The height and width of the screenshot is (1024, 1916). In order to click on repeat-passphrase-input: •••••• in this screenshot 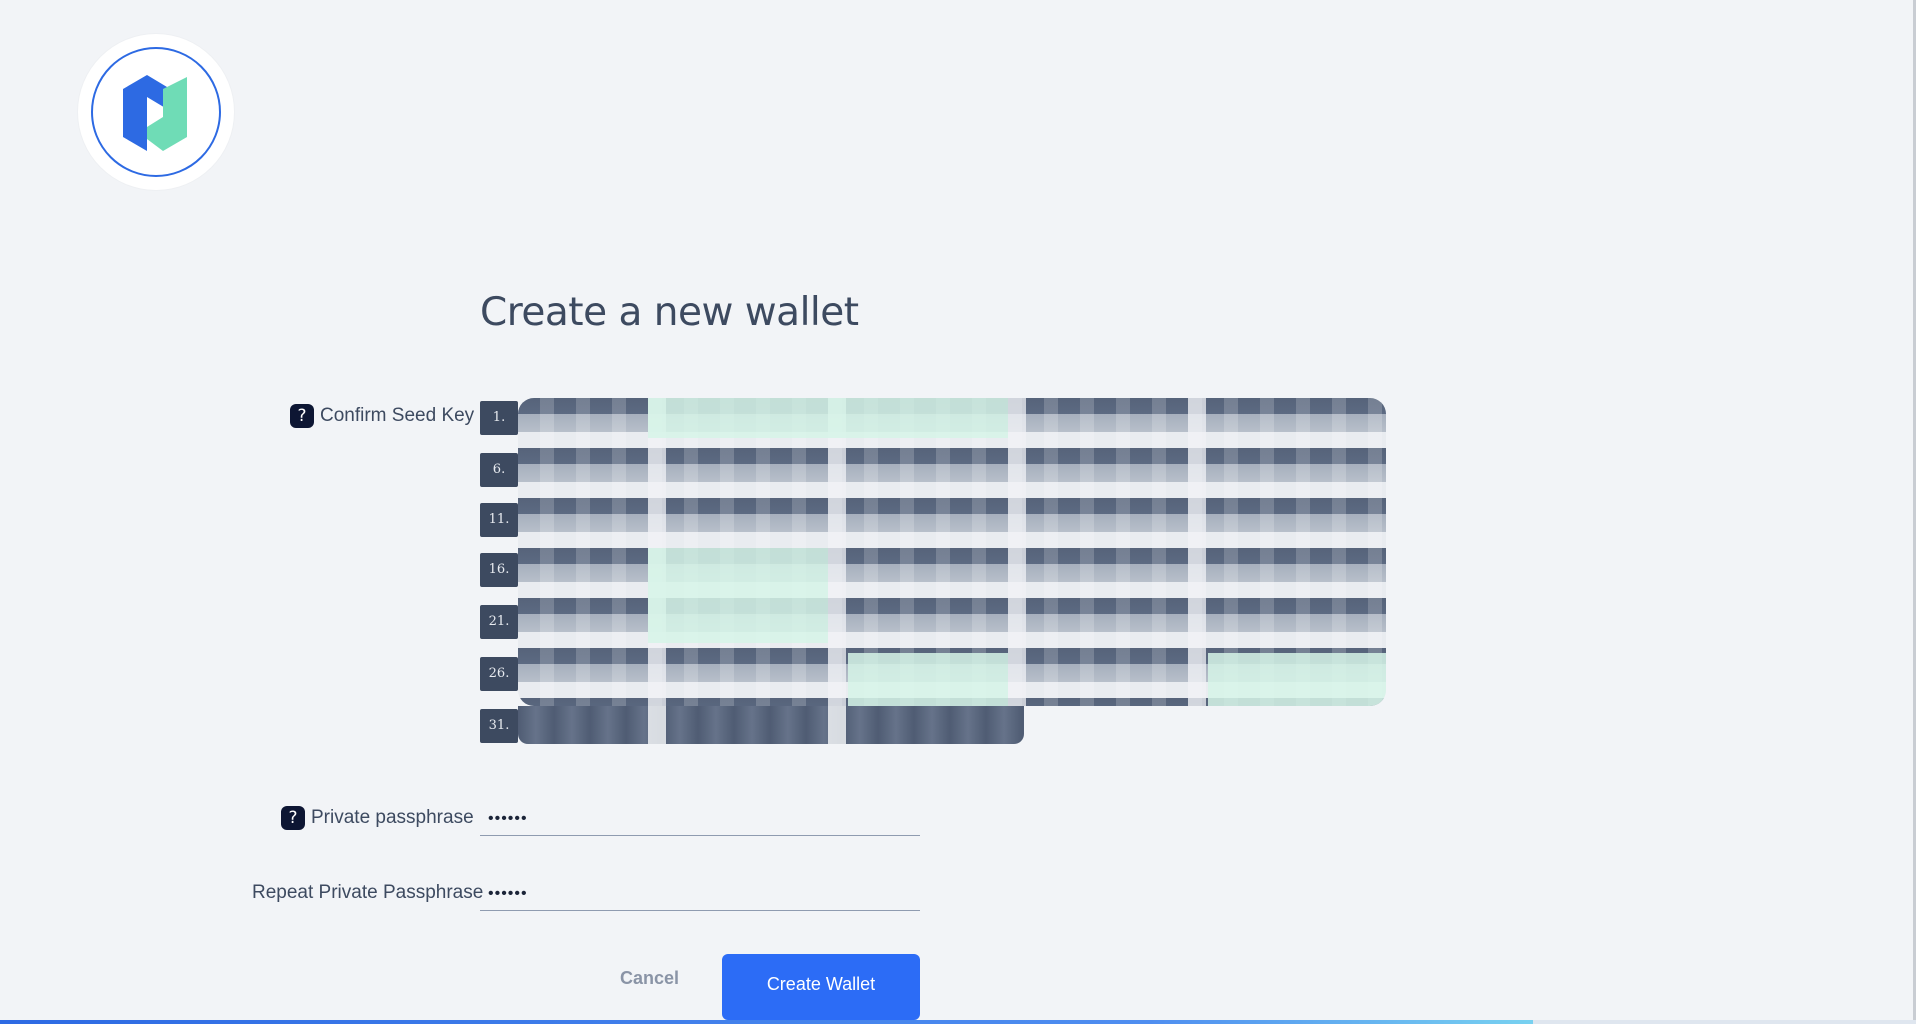, I will do `click(700, 894)`.